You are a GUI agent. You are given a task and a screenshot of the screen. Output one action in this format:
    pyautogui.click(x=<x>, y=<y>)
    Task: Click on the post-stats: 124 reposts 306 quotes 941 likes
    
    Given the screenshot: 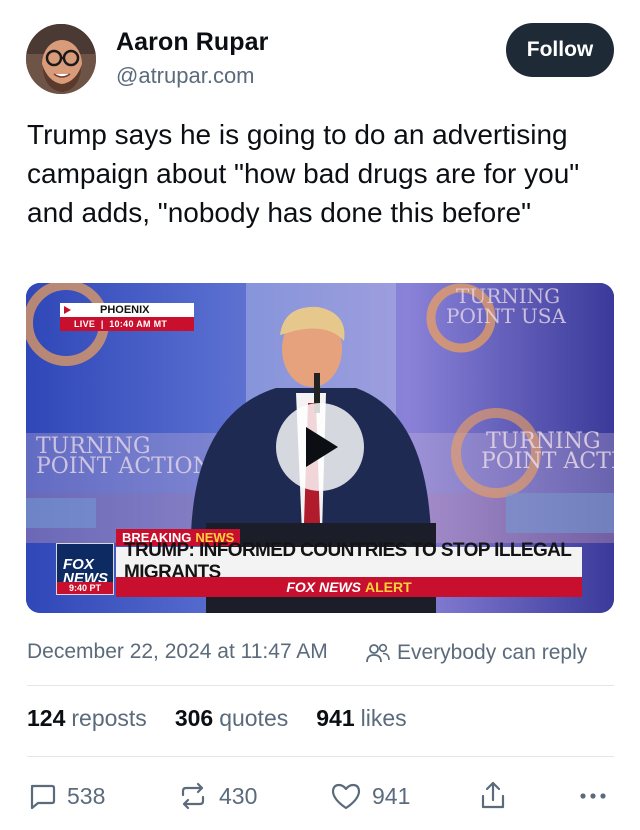 What is the action you would take?
    pyautogui.click(x=231, y=718)
    